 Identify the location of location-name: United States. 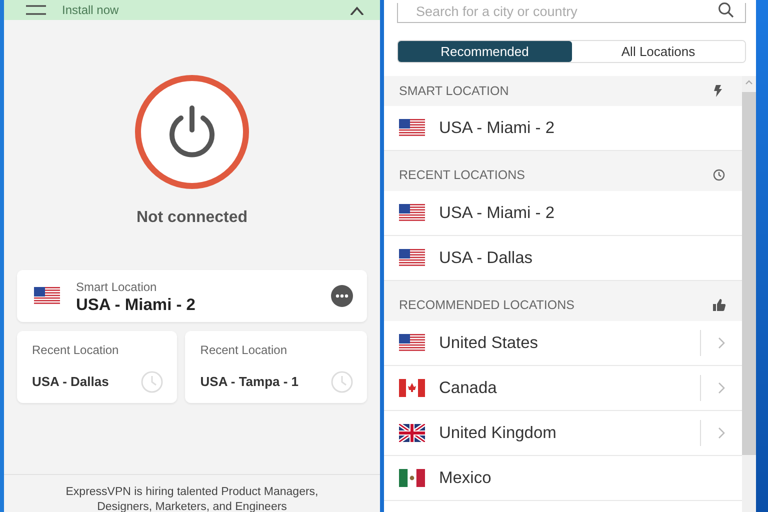
(489, 343).